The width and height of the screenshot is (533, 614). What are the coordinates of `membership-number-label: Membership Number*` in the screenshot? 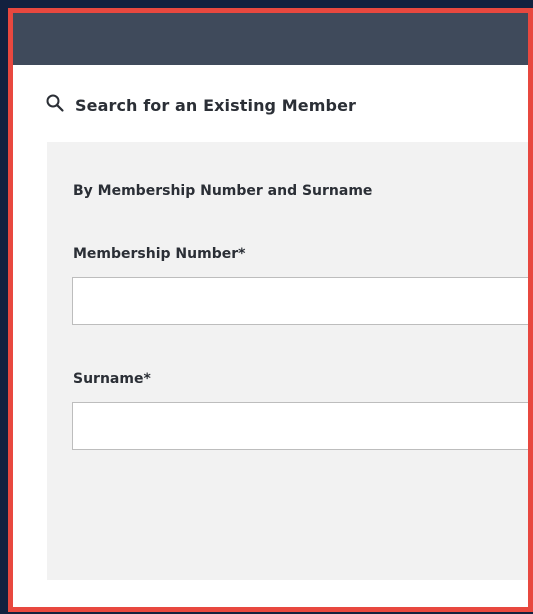 It's located at (159, 254).